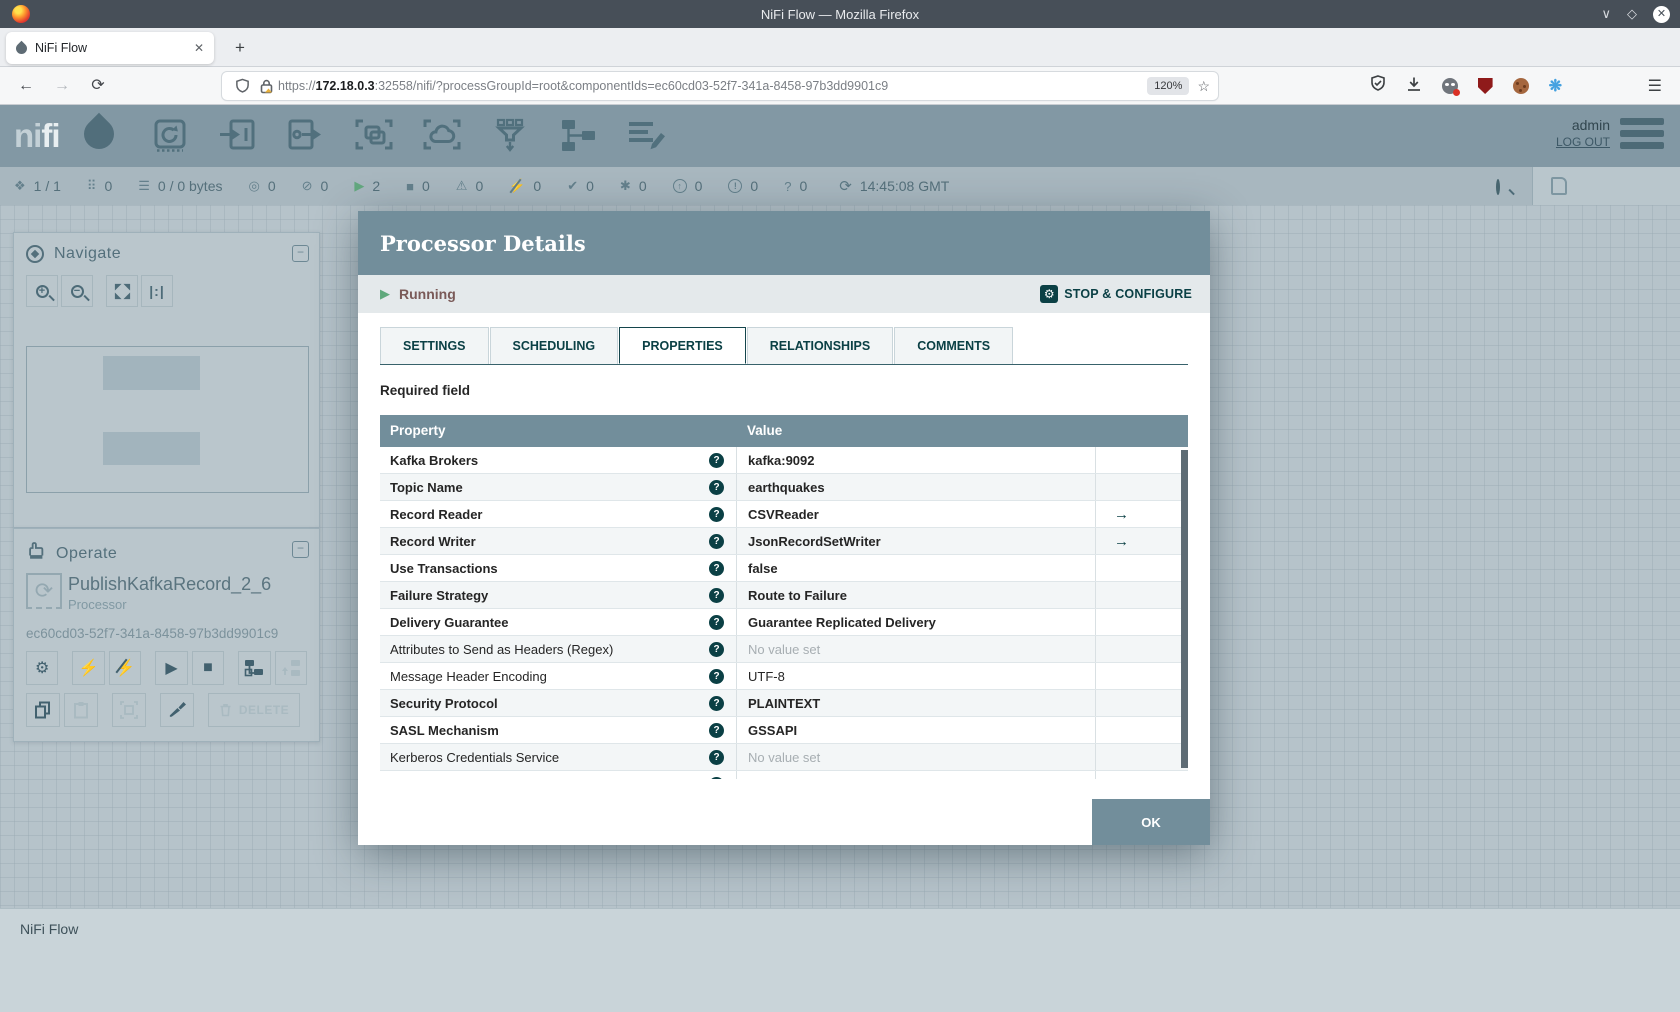 The height and width of the screenshot is (1012, 1680). Describe the element at coordinates (77, 291) in the screenshot. I see `zoom-out-button: −` at that location.